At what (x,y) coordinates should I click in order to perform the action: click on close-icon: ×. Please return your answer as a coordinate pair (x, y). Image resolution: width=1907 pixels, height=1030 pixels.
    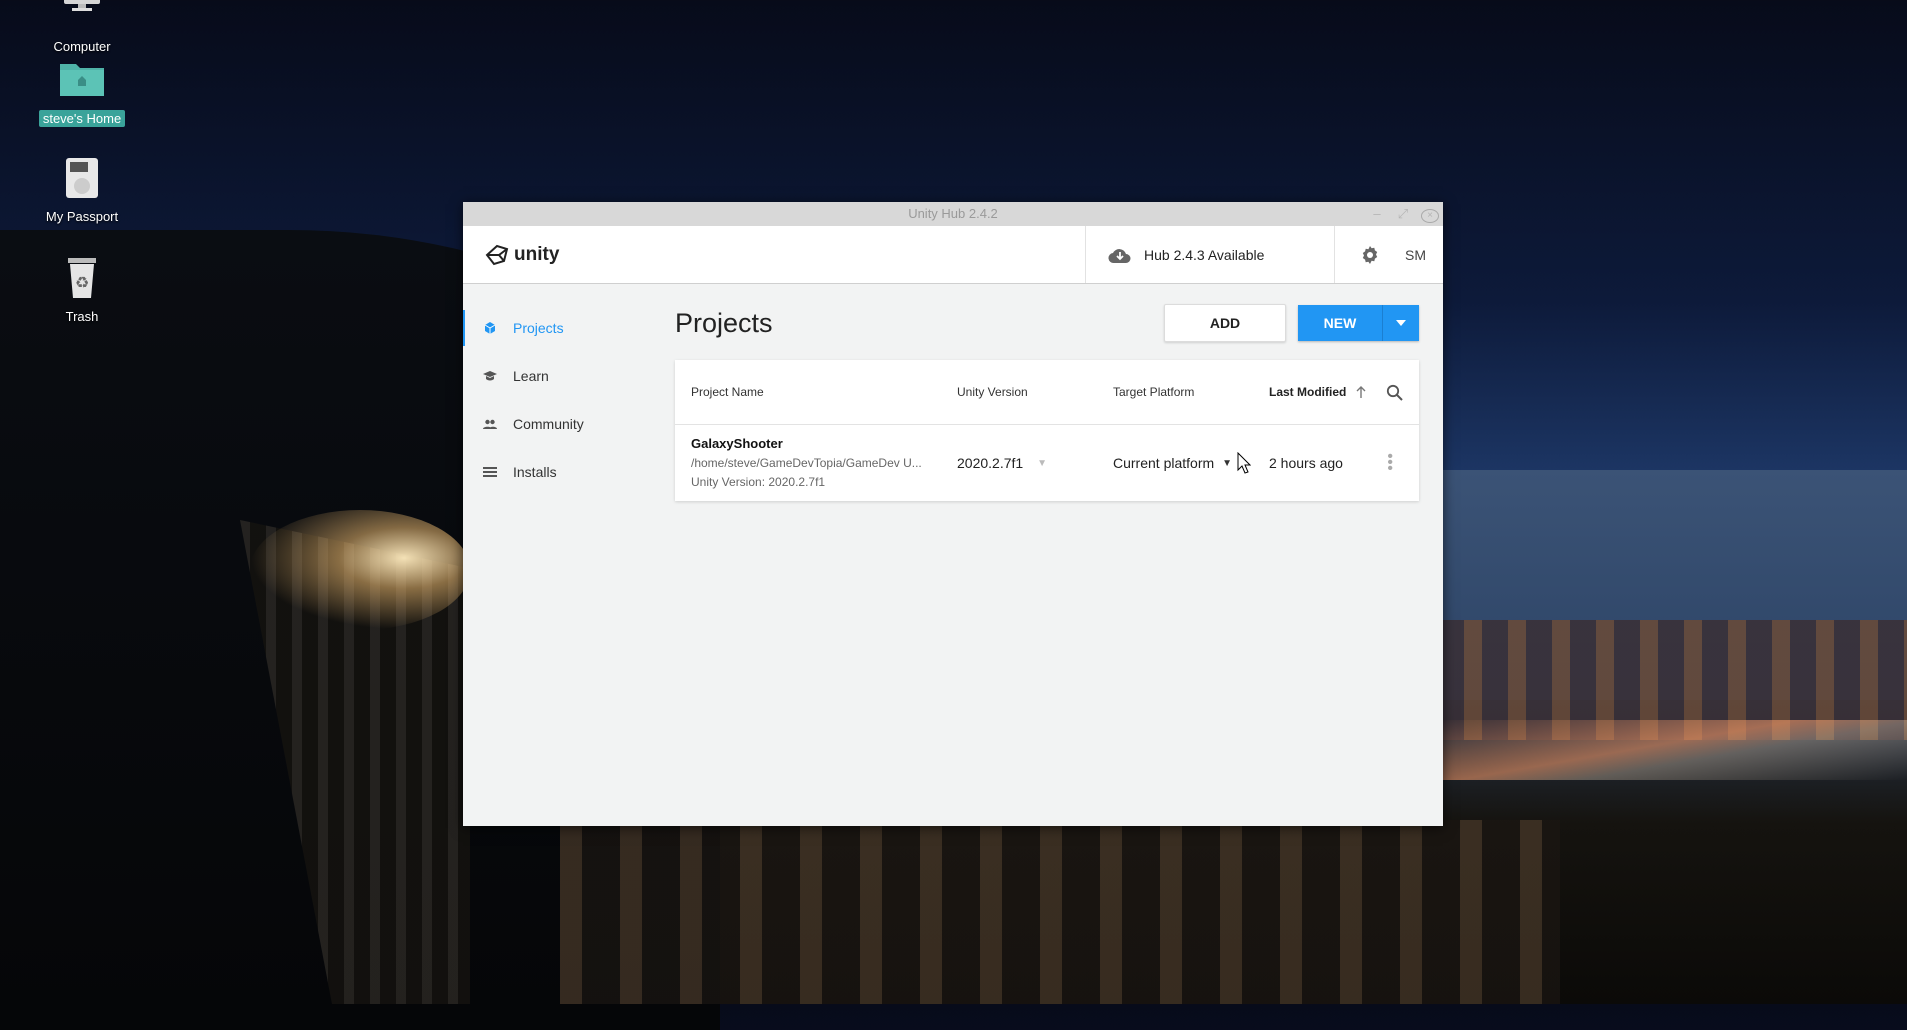
    Looking at the image, I should click on (1430, 216).